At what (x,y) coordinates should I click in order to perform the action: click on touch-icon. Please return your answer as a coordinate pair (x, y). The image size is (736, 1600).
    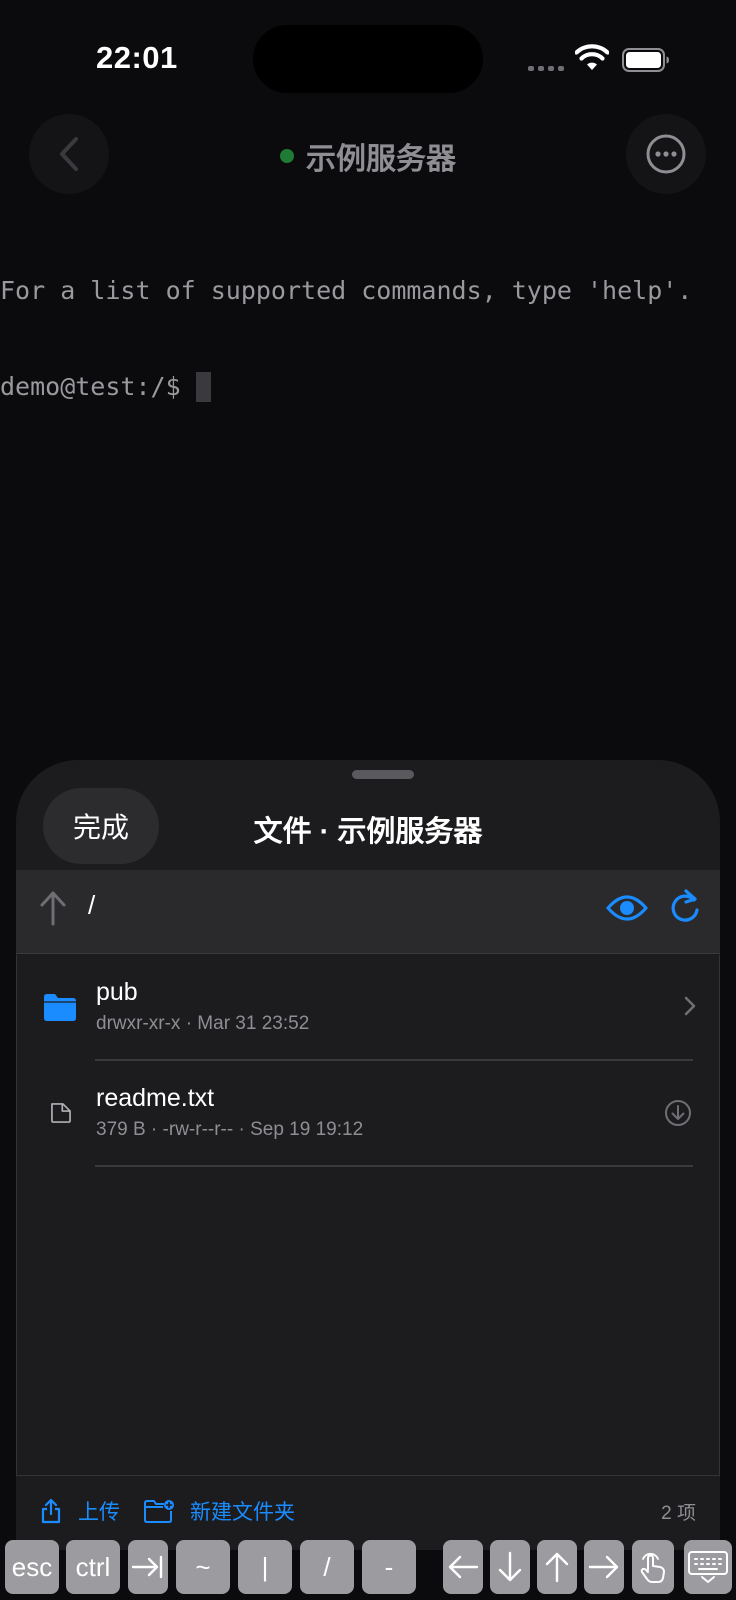
    Looking at the image, I should click on (652, 1567).